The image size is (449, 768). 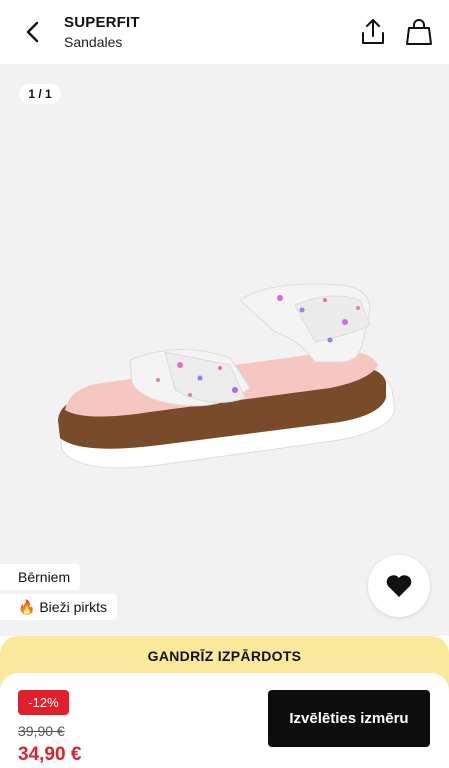 What do you see at coordinates (349, 718) in the screenshot?
I see `select-size-button: Izvēlēties izmēru` at bounding box center [349, 718].